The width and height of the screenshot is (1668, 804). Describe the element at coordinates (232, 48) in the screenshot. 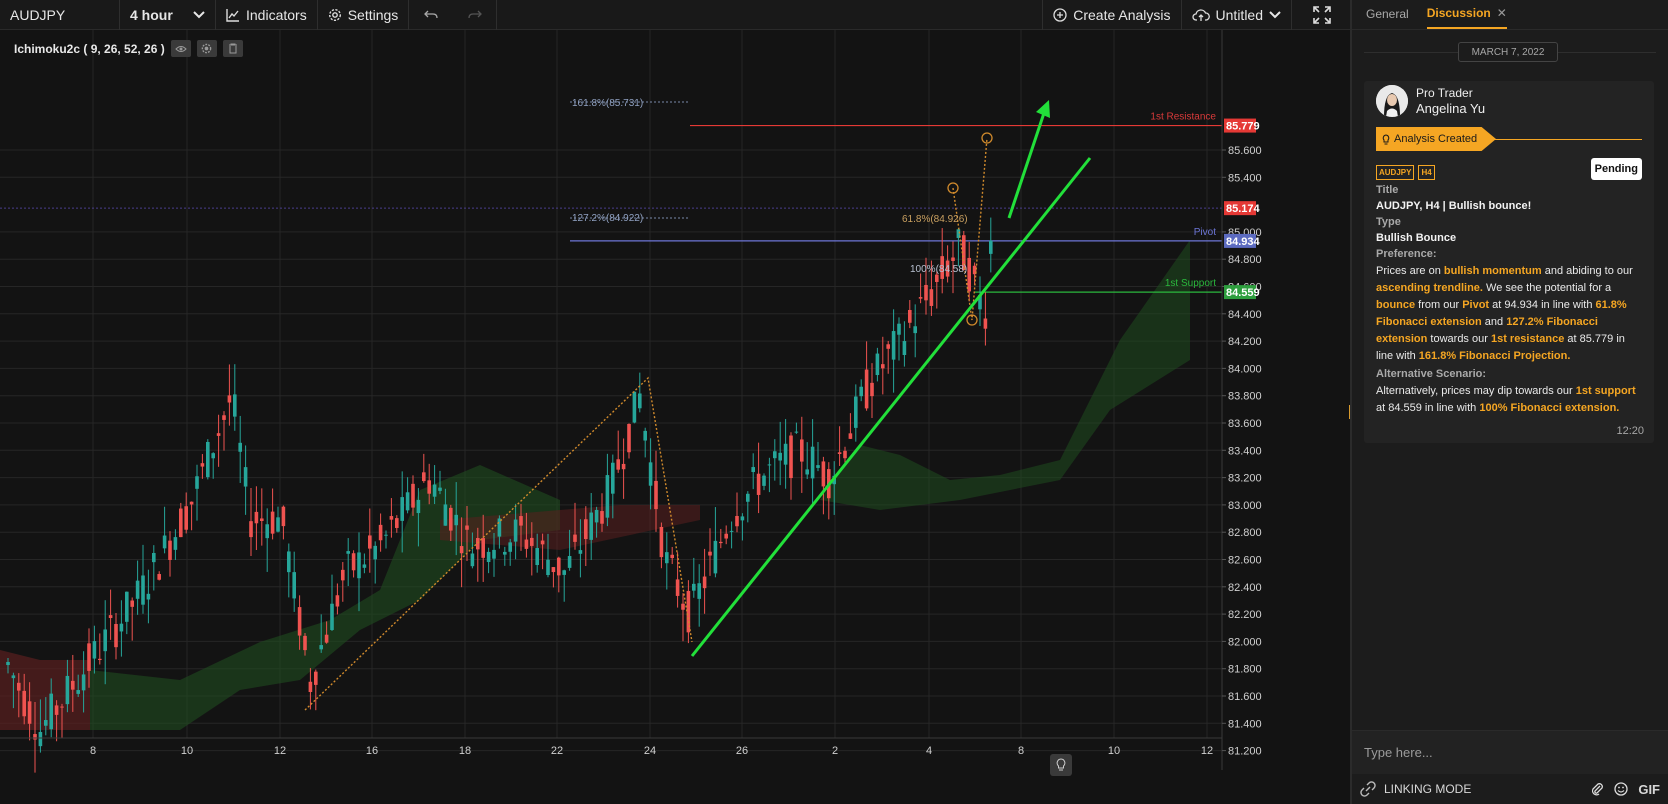

I see `remove-indicator-button` at that location.